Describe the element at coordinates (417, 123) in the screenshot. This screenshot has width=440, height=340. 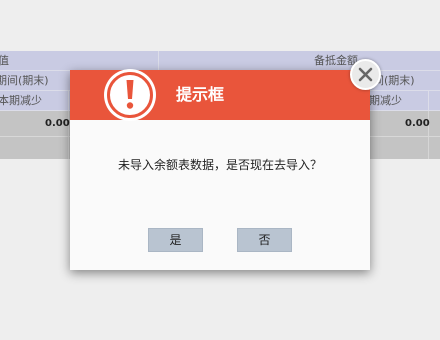
I see `value-cell-right: 0.00` at that location.